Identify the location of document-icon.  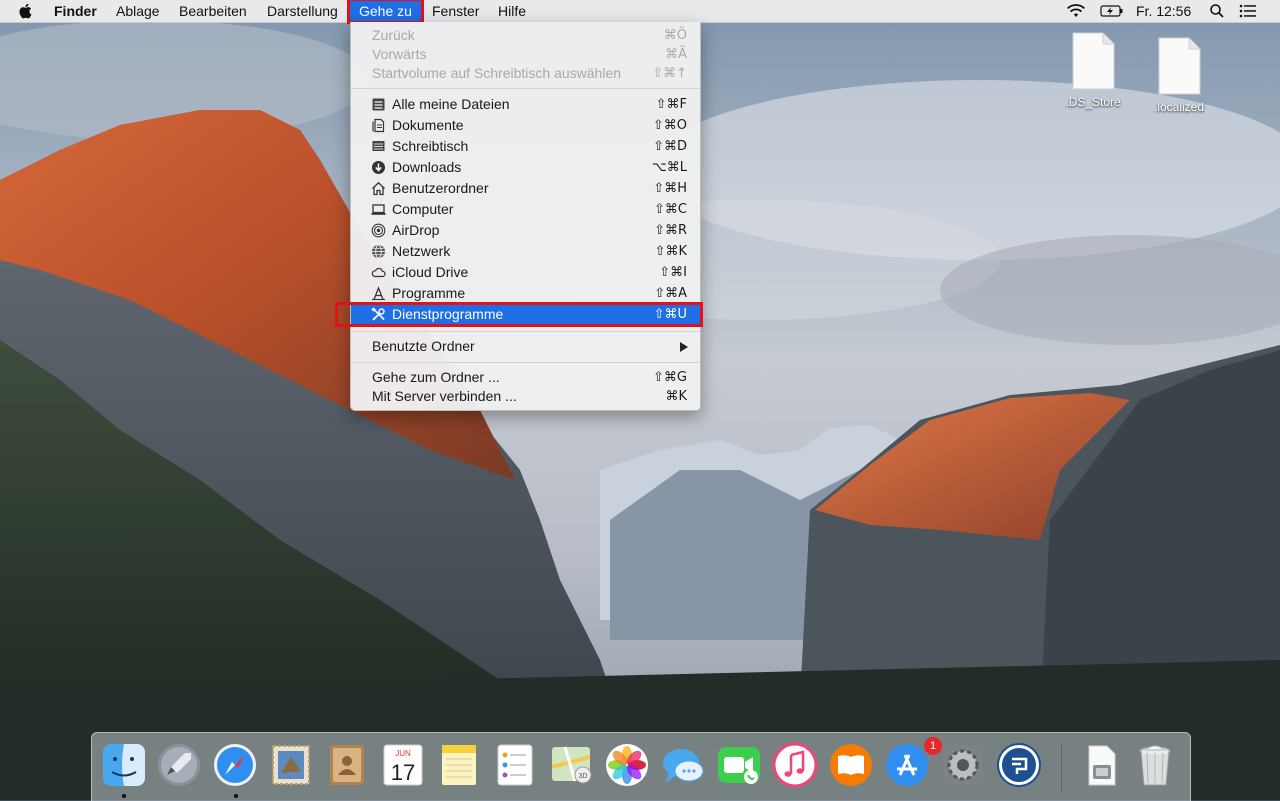
(1093, 61).